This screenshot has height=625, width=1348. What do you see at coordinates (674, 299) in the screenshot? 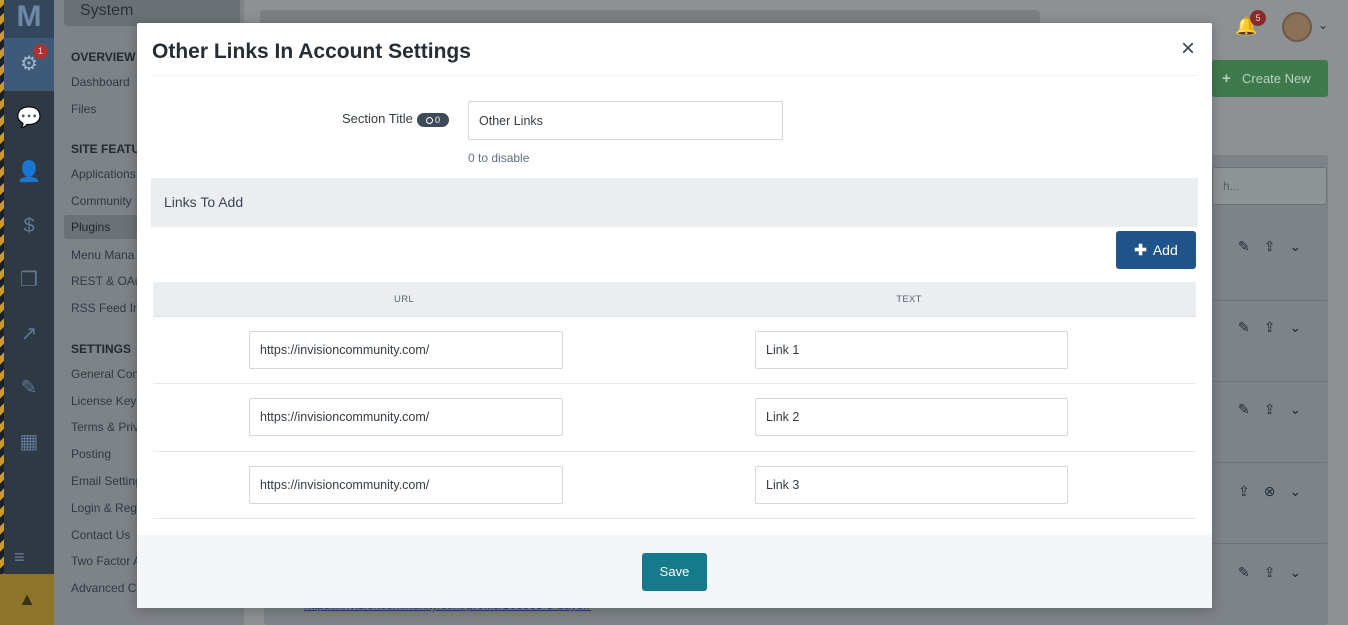
I see `links-table-header: URL TEXT` at bounding box center [674, 299].